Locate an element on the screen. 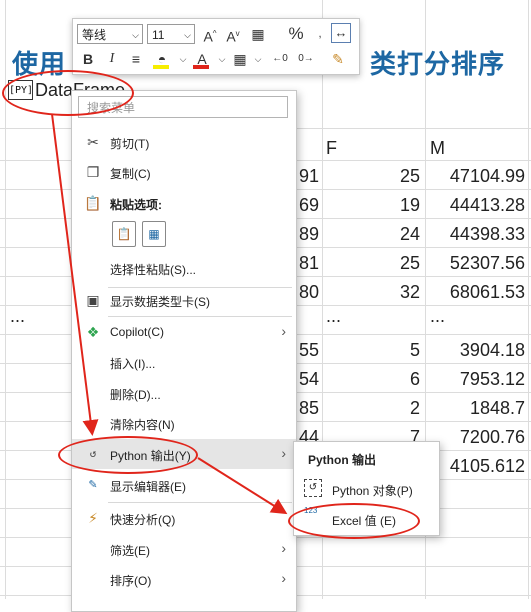 This screenshot has height=612, width=531. arrow-to-excel-value is located at coordinates (242, 486).